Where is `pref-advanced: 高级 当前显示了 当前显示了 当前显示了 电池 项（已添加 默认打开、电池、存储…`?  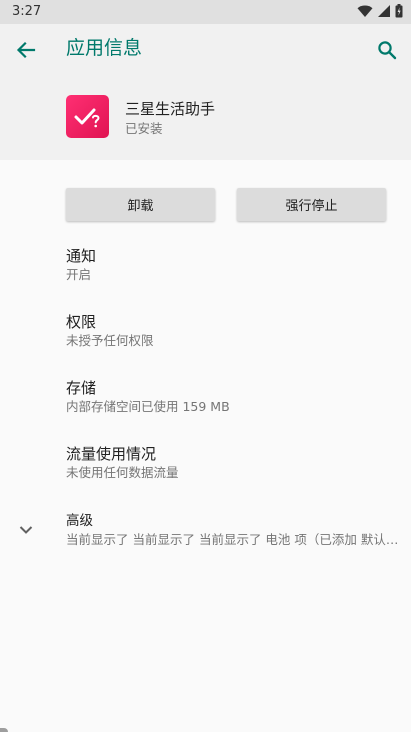 pref-advanced: 高级 当前显示了 当前显示了 当前显示了 电池 项（已添加 默认打开、电池、存储… is located at coordinates (205, 541).